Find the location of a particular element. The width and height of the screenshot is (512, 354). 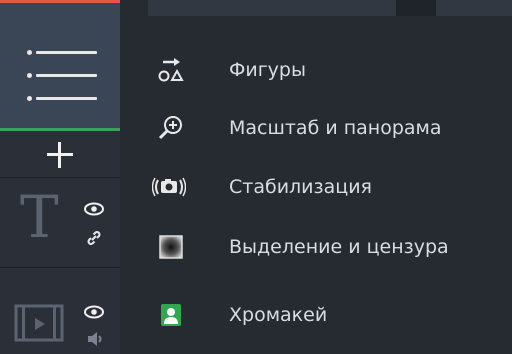

top-toolbar-strip is located at coordinates (330, 8).